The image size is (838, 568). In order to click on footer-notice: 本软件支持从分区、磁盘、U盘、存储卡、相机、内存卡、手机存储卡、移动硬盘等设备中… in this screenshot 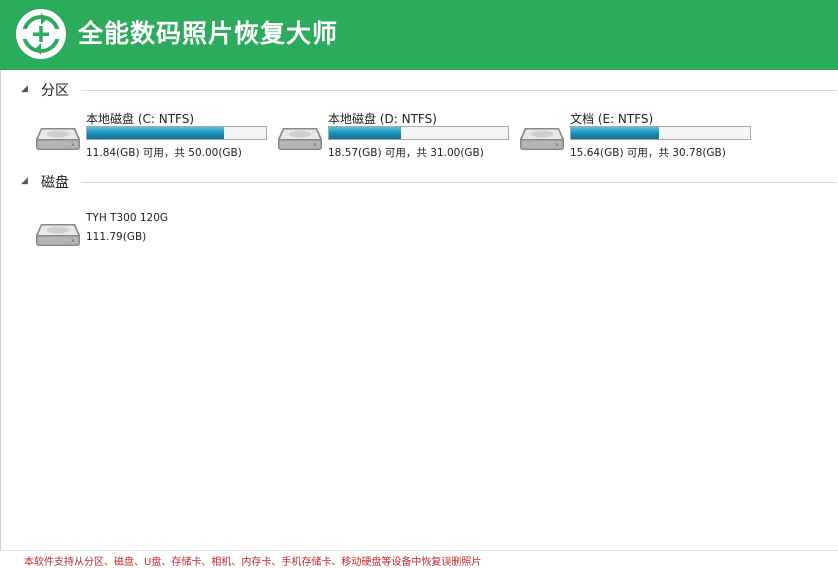, I will do `click(253, 562)`.